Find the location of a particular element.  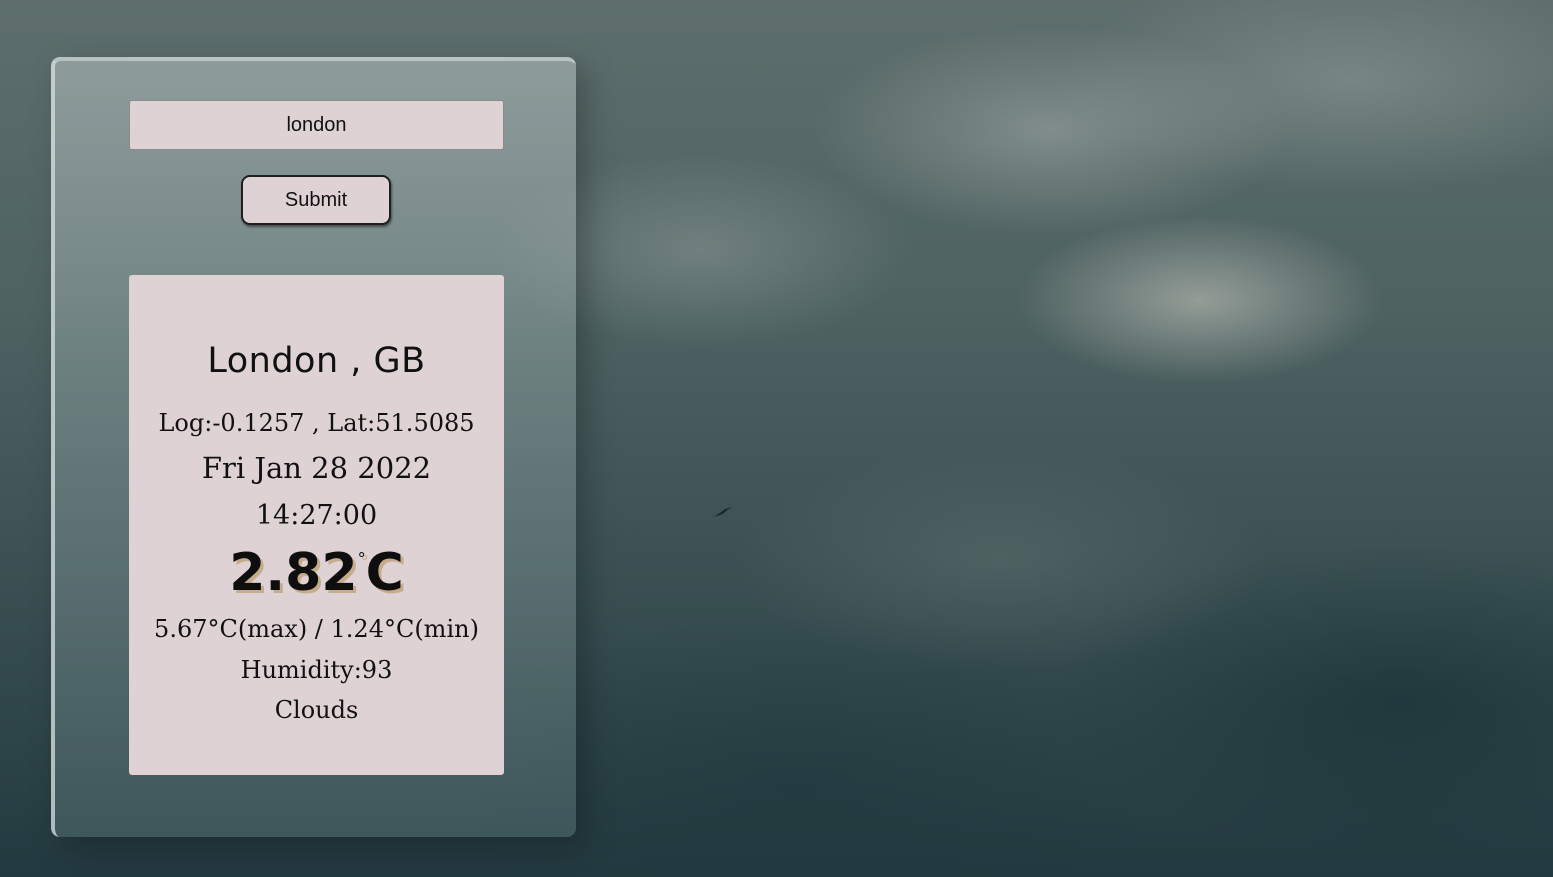

bird-icon is located at coordinates (723, 512).